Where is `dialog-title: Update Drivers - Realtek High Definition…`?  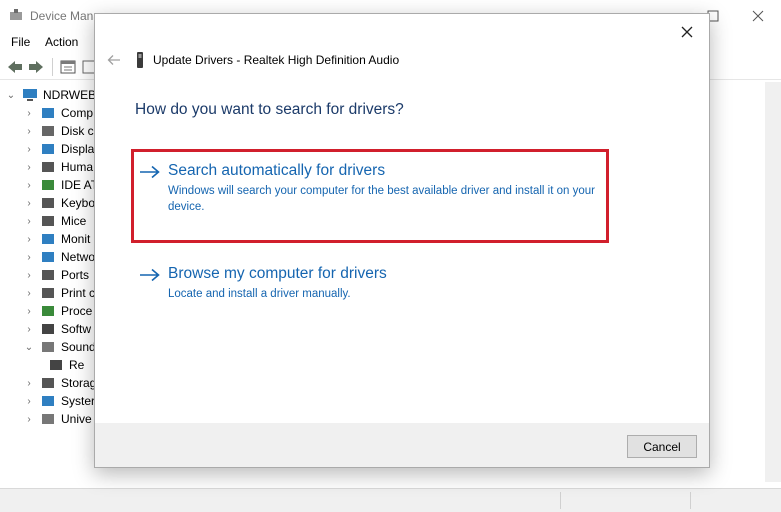 dialog-title: Update Drivers - Realtek High Definition… is located at coordinates (276, 60).